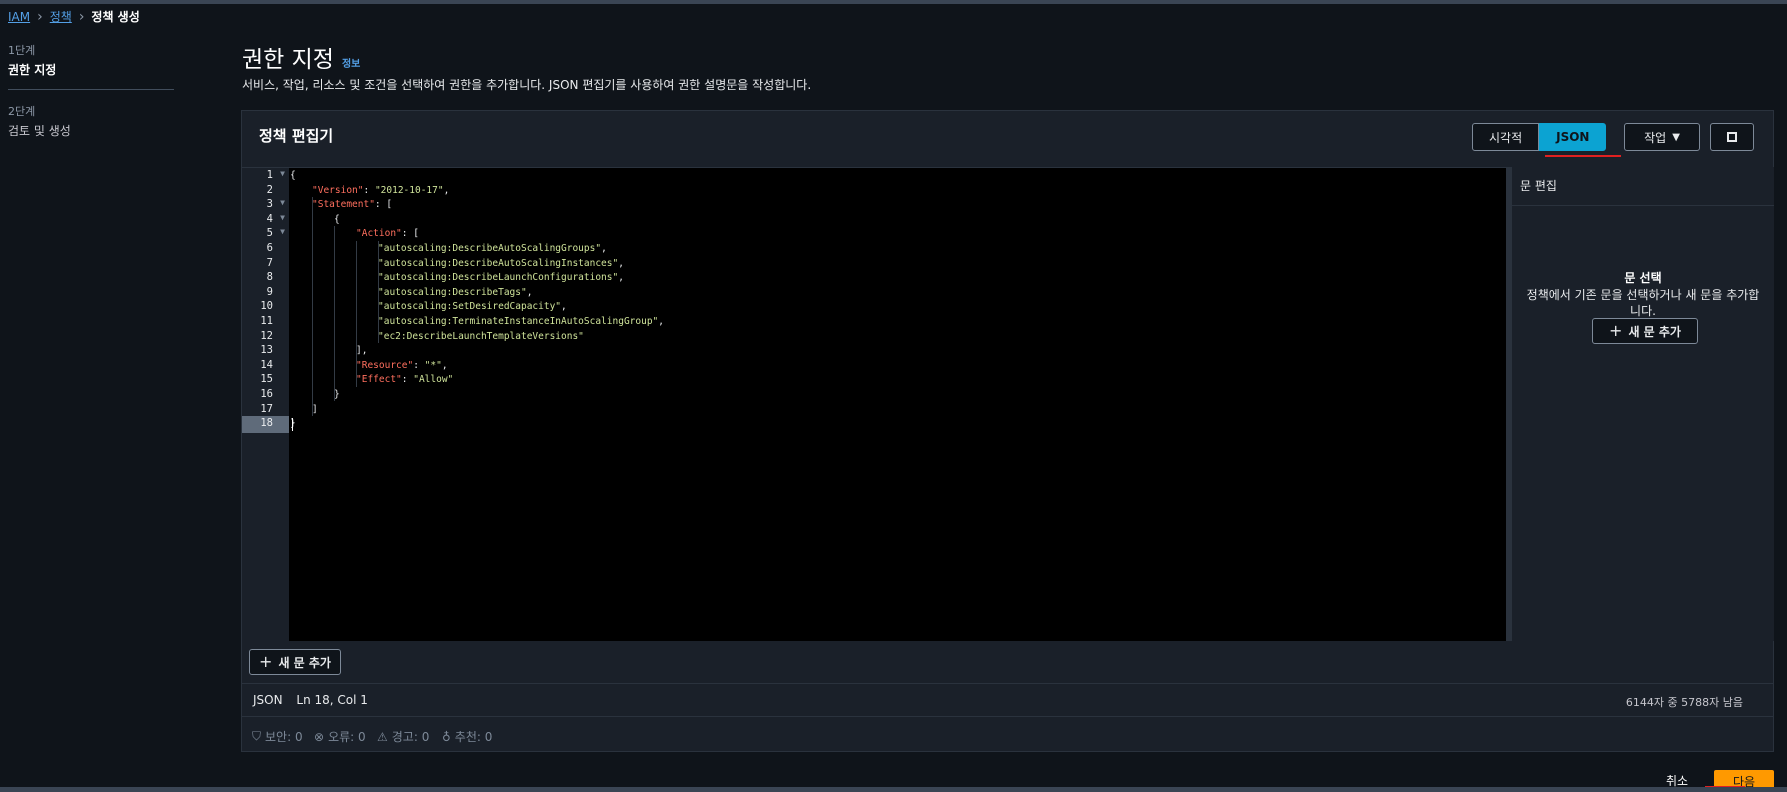 The height and width of the screenshot is (792, 1787). What do you see at coordinates (265, 424) in the screenshot?
I see `active-line-number: 18` at bounding box center [265, 424].